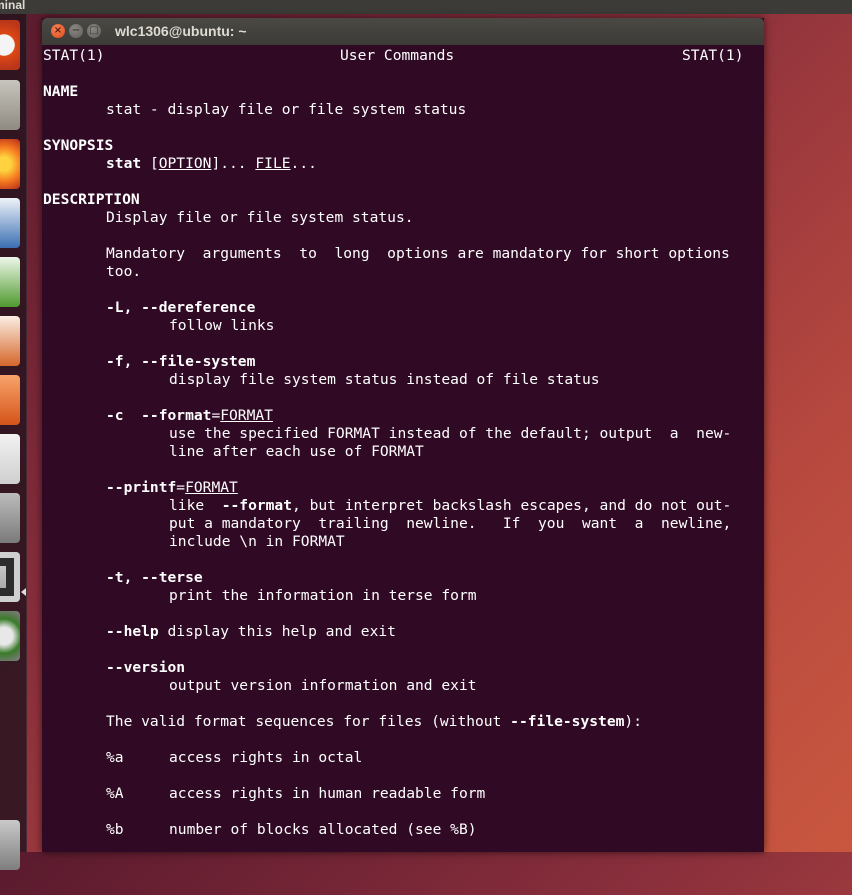  What do you see at coordinates (132, 631) in the screenshot?
I see `option-help-flag: --help` at bounding box center [132, 631].